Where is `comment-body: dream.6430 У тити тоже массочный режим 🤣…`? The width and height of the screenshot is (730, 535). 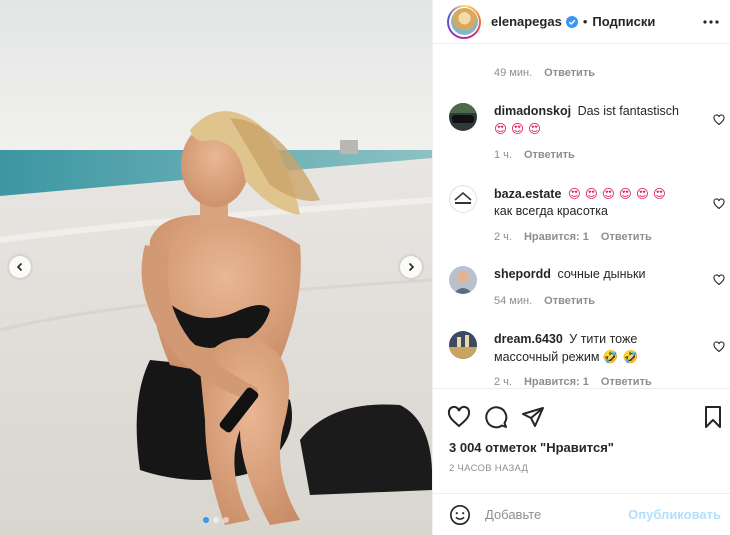
comment-body: dream.6430 У тити тоже массочный режим 🤣… is located at coordinates (599, 348).